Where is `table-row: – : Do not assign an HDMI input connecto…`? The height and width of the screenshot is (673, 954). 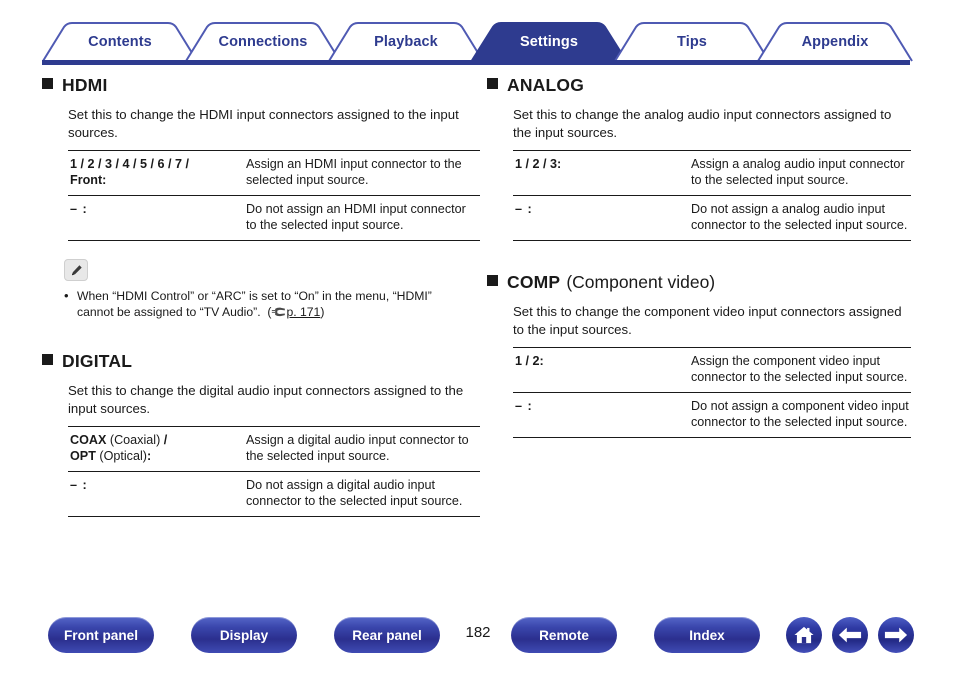 table-row: – : Do not assign an HDMI input connecto… is located at coordinates (274, 218).